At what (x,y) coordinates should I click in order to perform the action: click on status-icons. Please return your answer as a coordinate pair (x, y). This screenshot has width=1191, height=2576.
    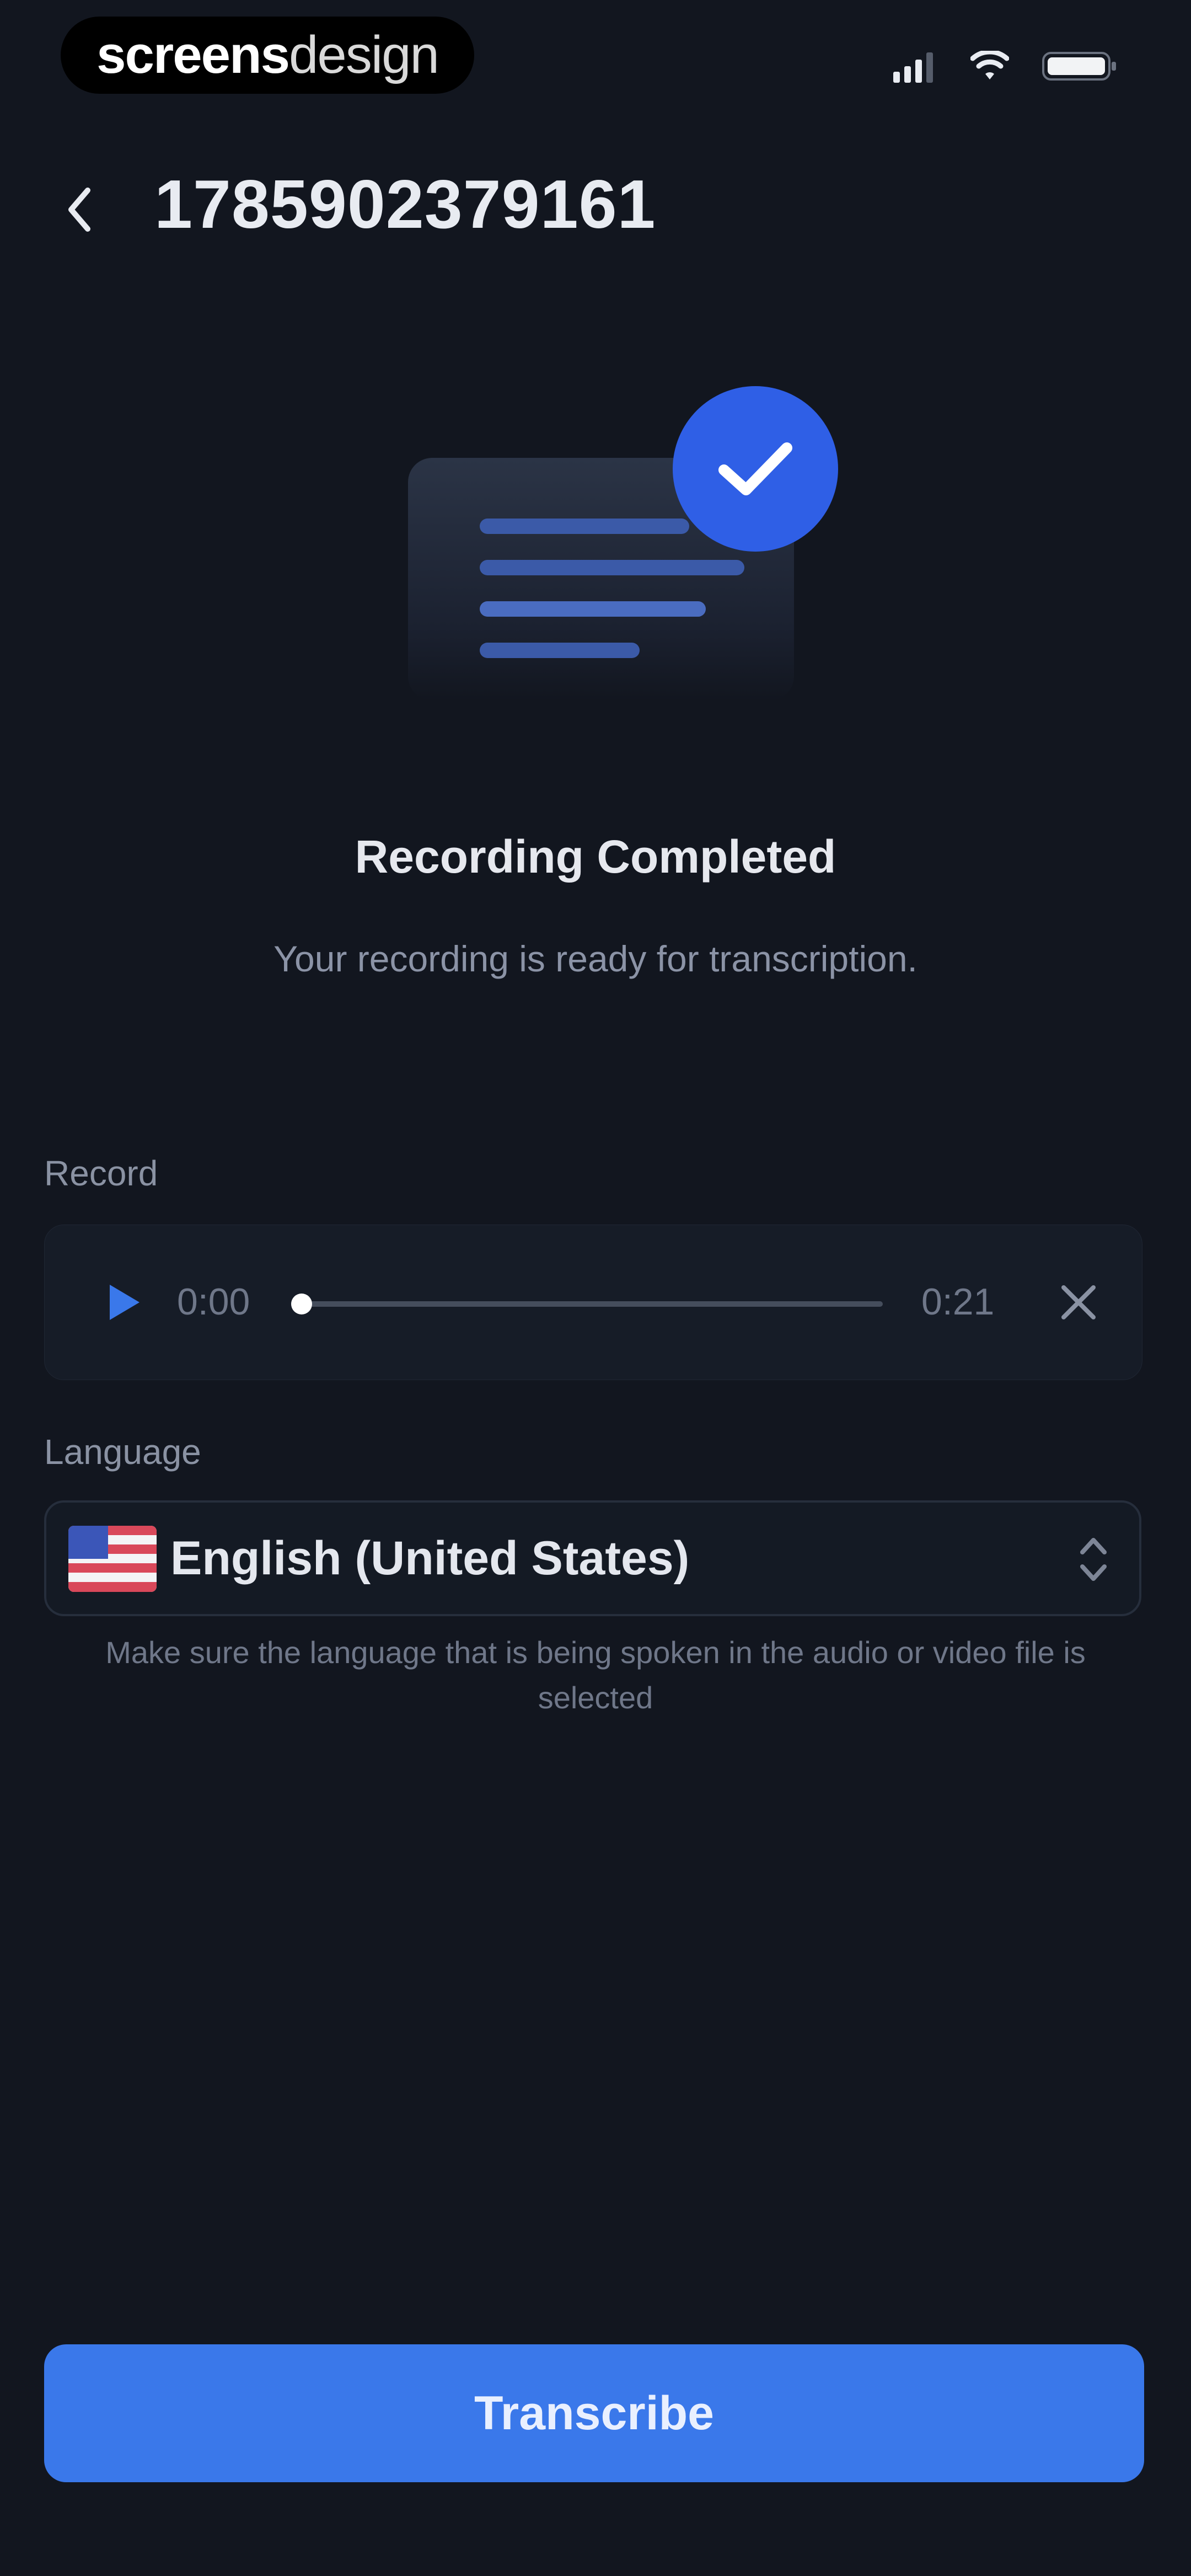
    Looking at the image, I should click on (1006, 66).